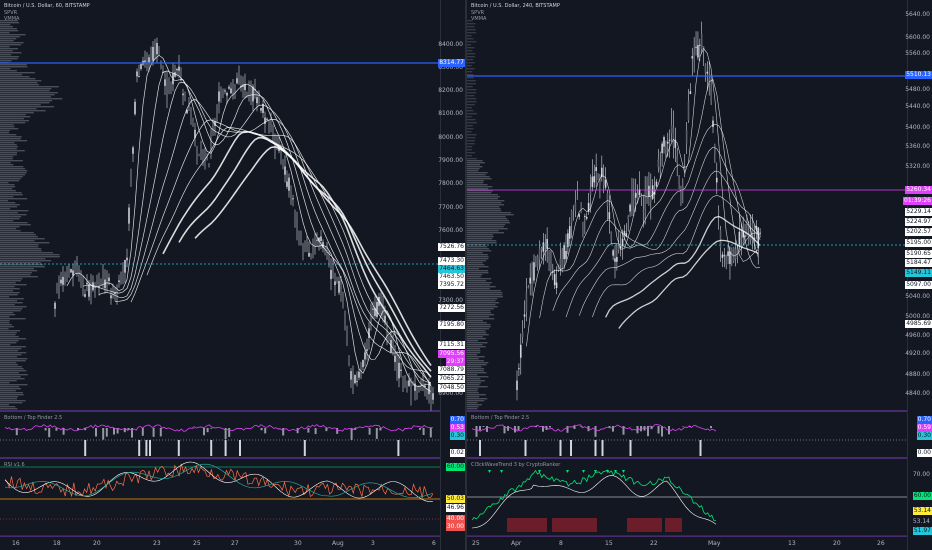 The height and width of the screenshot is (550, 932). Describe the element at coordinates (515, 465) in the screenshot. I see `right-ind2-title: Cl3ckWaveTrend 3 by CryptoRanker` at that location.